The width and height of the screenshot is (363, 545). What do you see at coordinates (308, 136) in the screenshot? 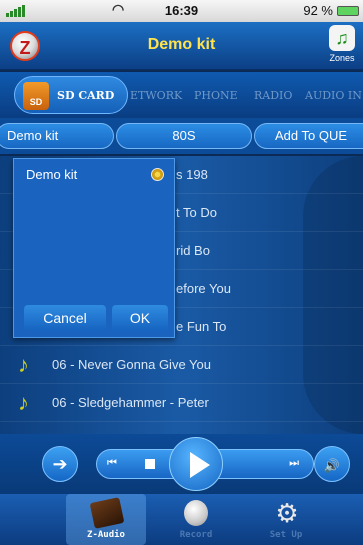
I see `add-to-queue-button: Add To QUE` at bounding box center [308, 136].